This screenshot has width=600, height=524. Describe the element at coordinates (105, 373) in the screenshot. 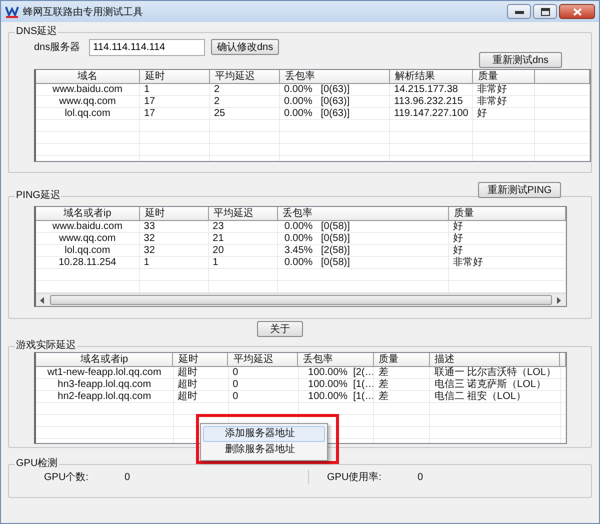

I see `table-cell: wt1-new-feapp.lol.qq.com` at that location.